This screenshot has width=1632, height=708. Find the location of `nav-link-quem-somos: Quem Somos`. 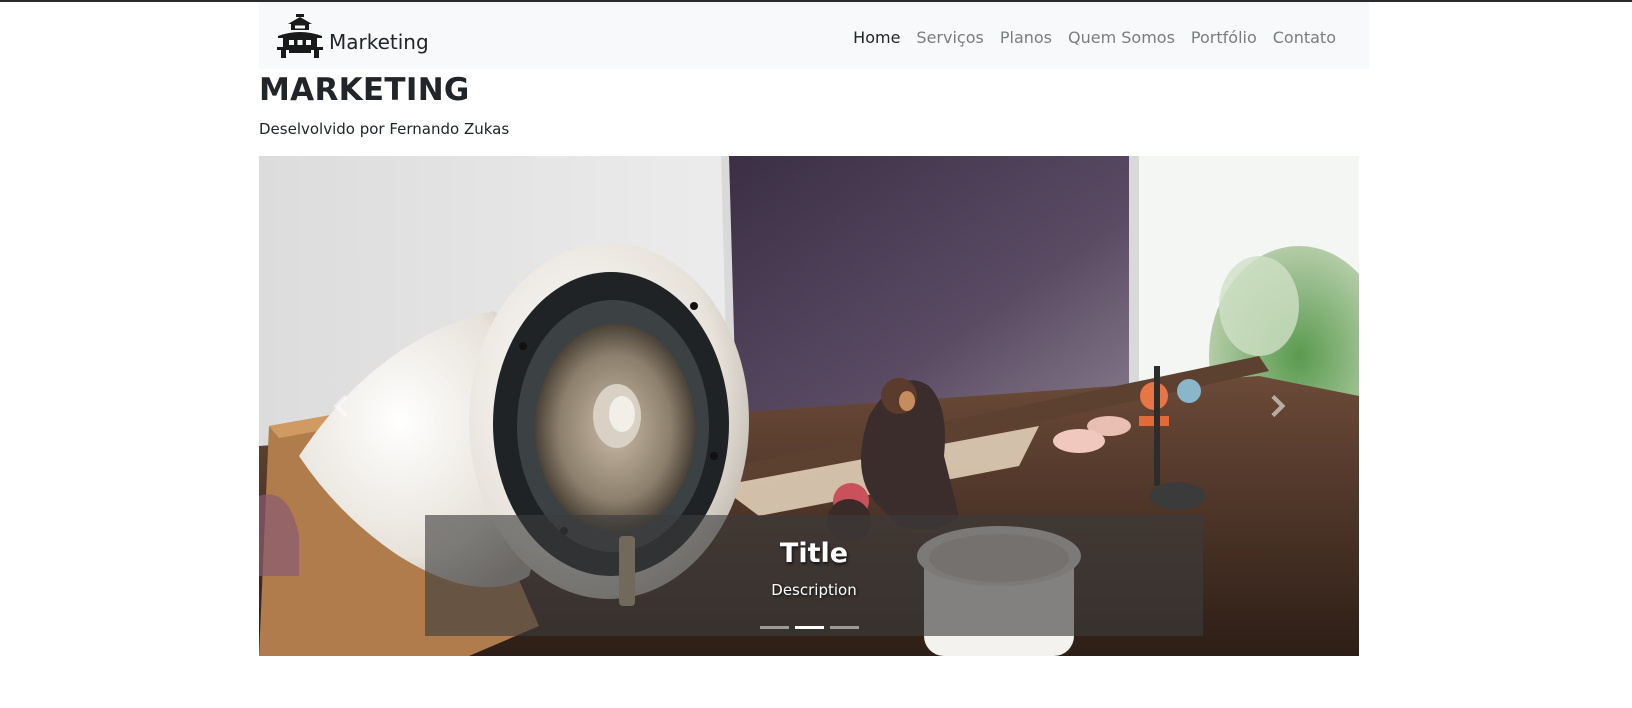

nav-link-quem-somos: Quem Somos is located at coordinates (1121, 38).